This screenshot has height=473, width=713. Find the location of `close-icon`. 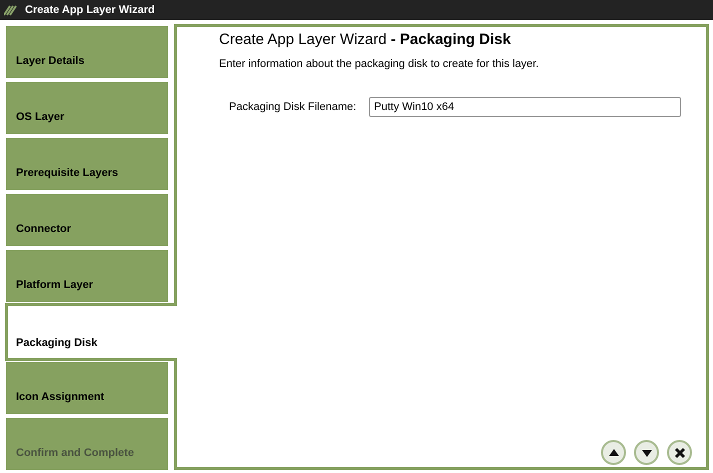

close-icon is located at coordinates (680, 452).